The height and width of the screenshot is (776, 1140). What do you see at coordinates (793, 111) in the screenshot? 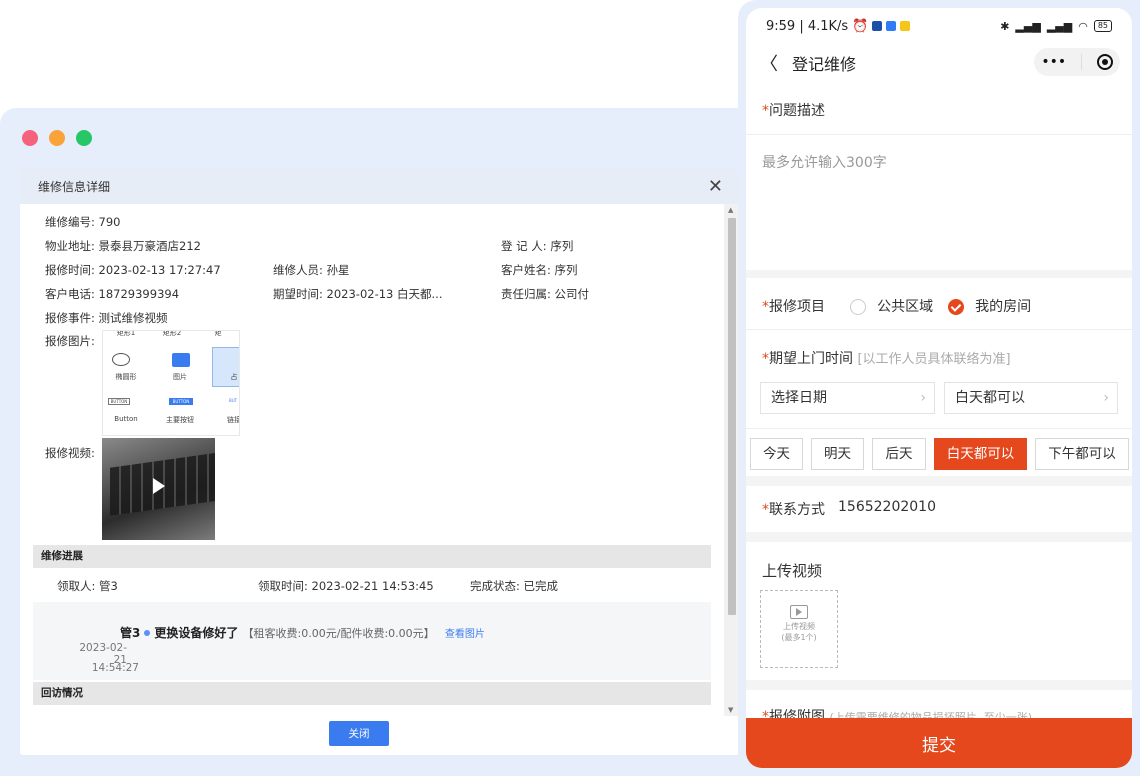
I see `problem-label: *问题描述` at bounding box center [793, 111].